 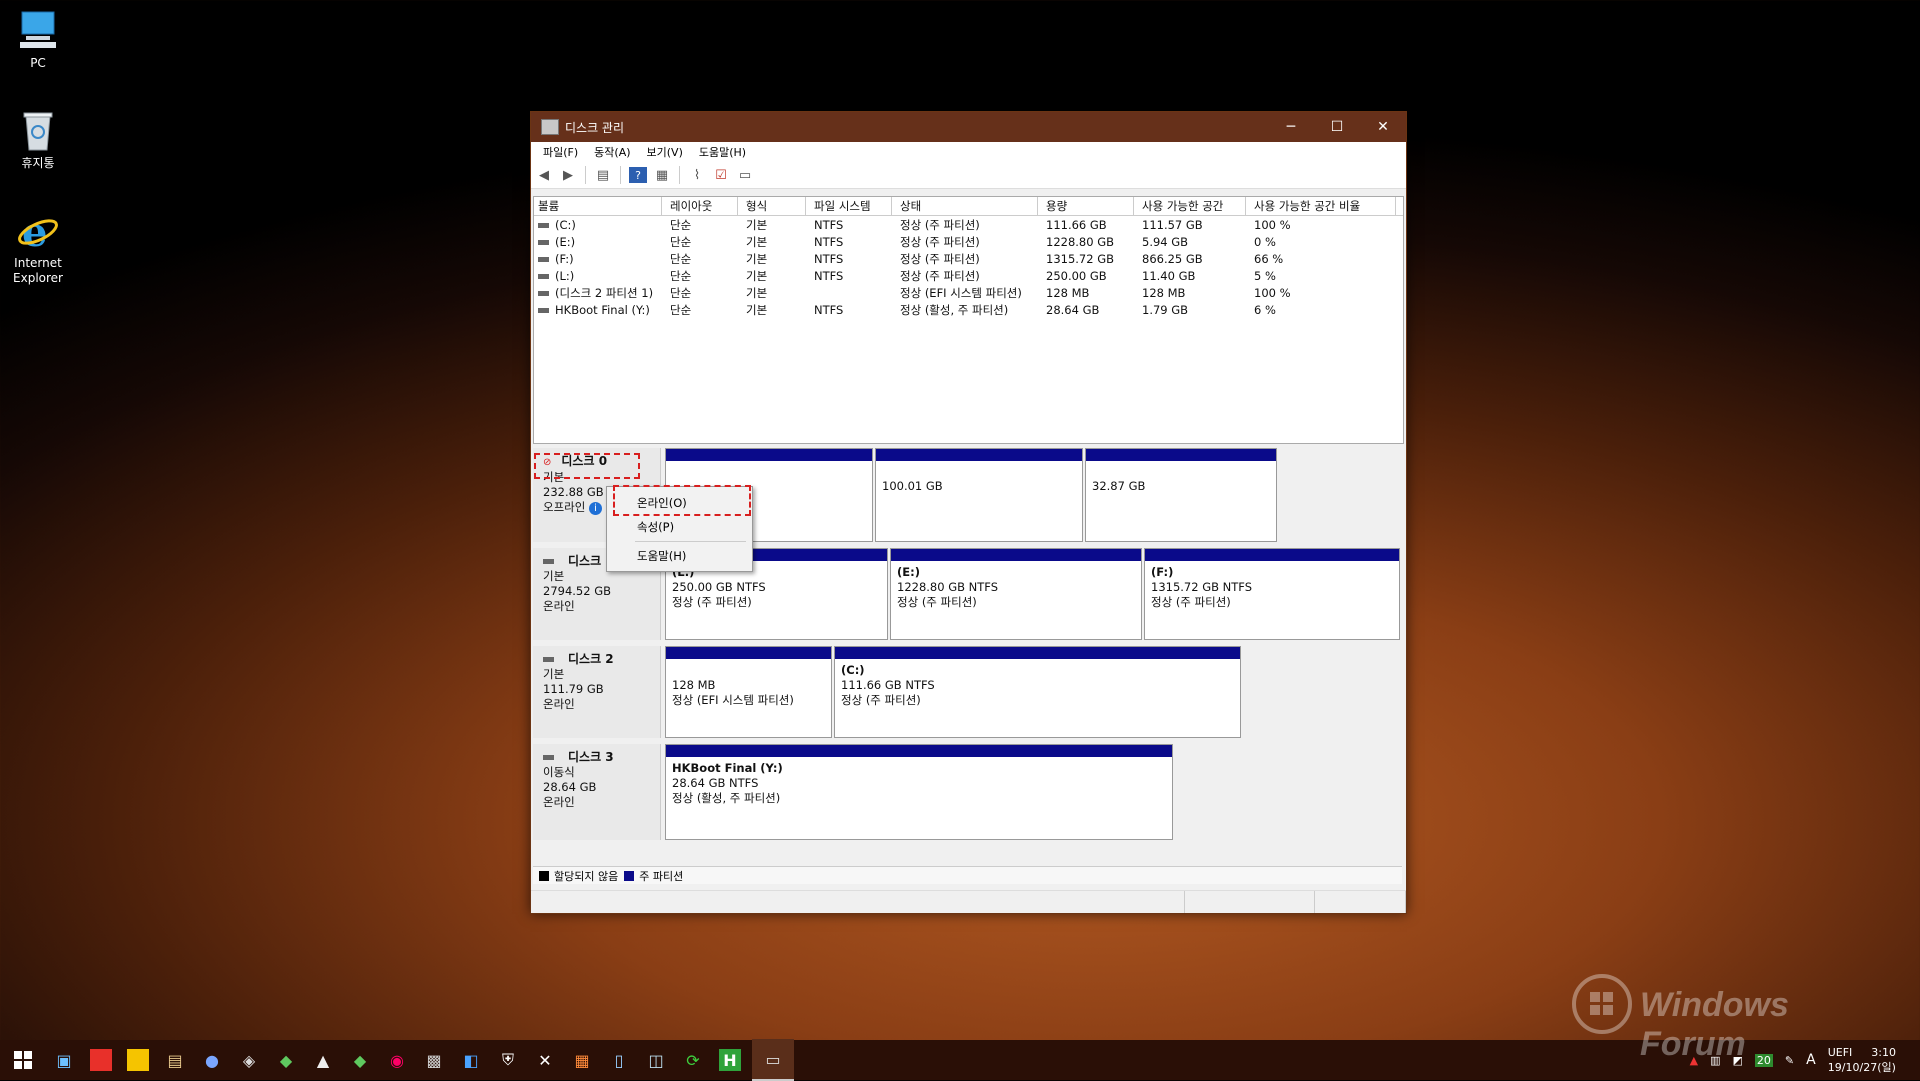 I want to click on column-header-capacity: 용량, so click(x=1086, y=206).